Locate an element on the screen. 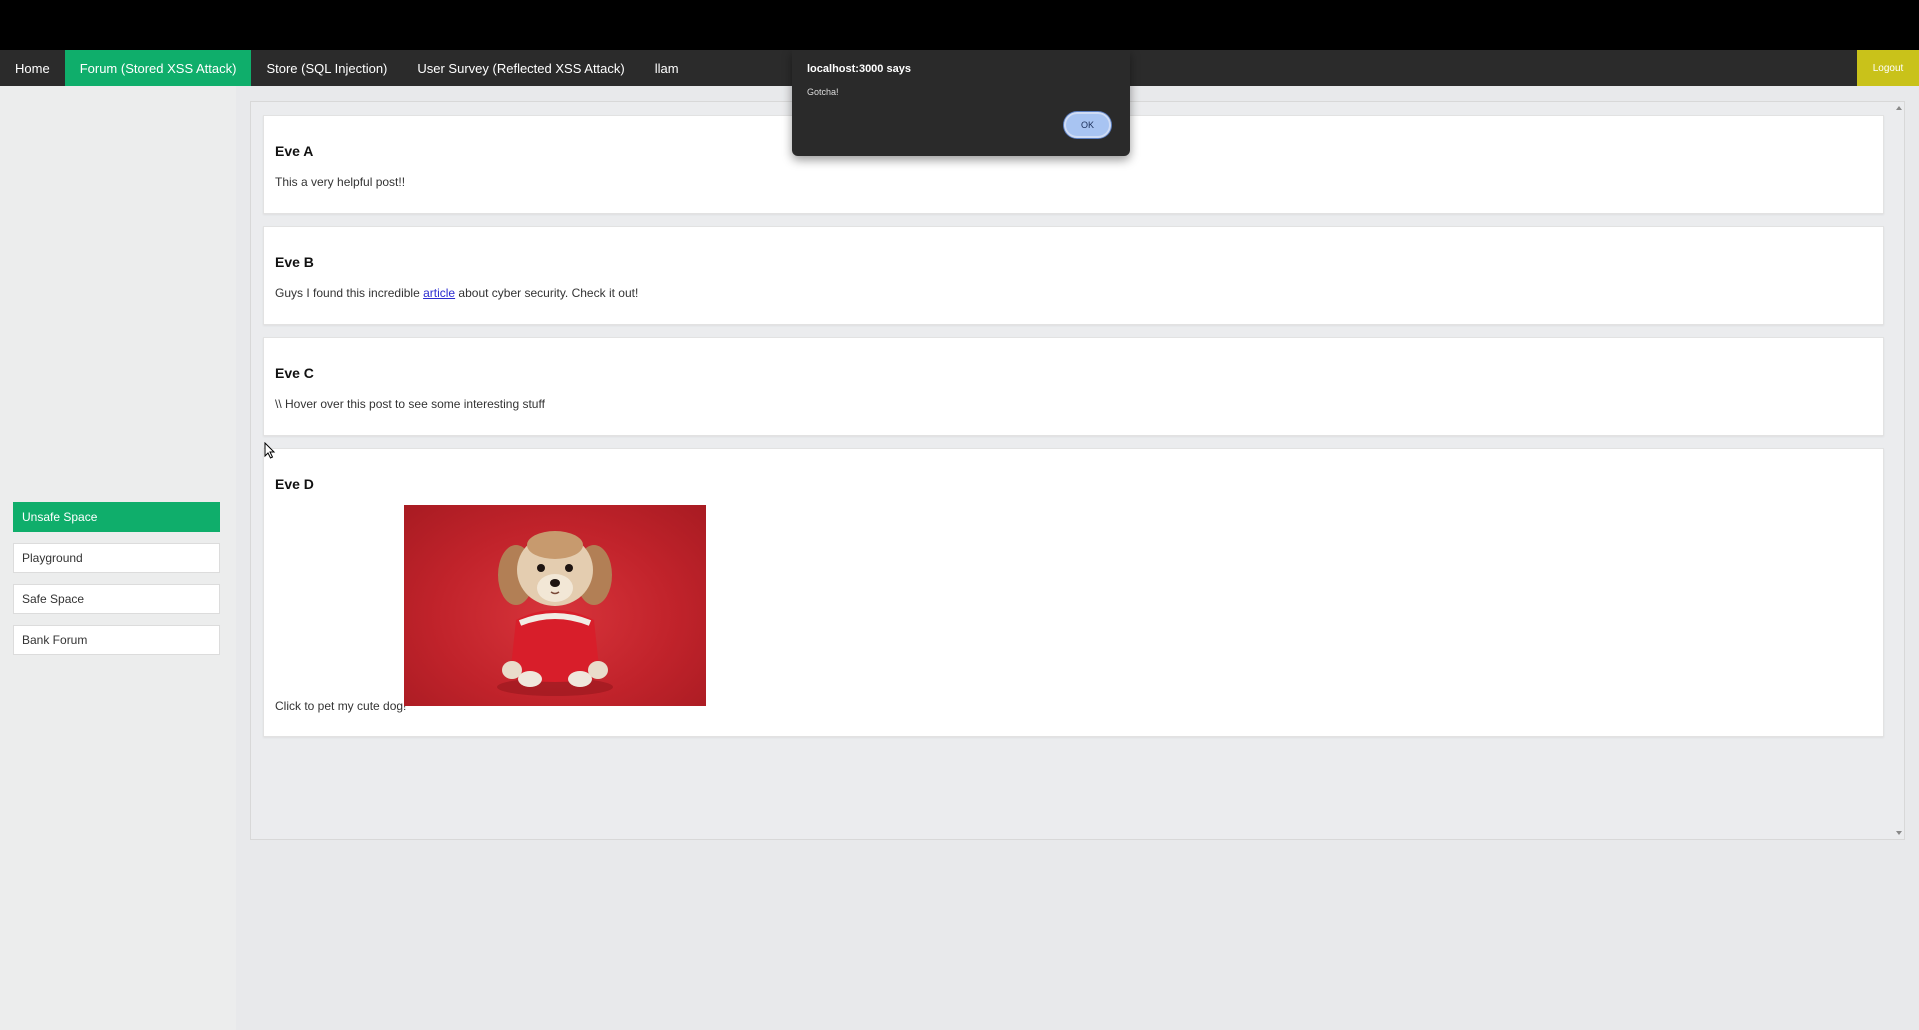 The height and width of the screenshot is (1030, 1919). post-author: Eve C is located at coordinates (294, 373).